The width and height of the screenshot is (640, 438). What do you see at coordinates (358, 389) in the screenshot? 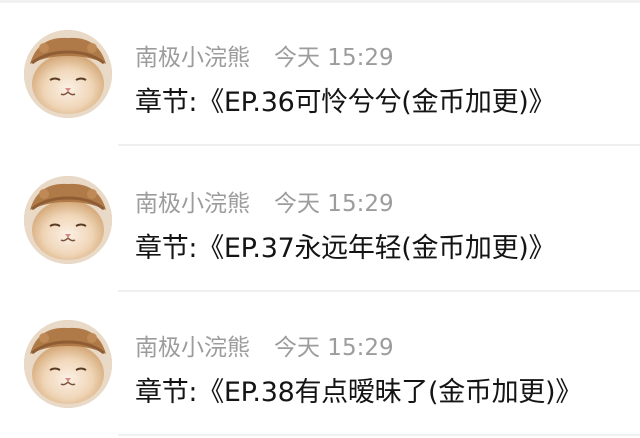
I see `message-text: 章节:《EP.38有点暧昧了(金币加更)》` at bounding box center [358, 389].